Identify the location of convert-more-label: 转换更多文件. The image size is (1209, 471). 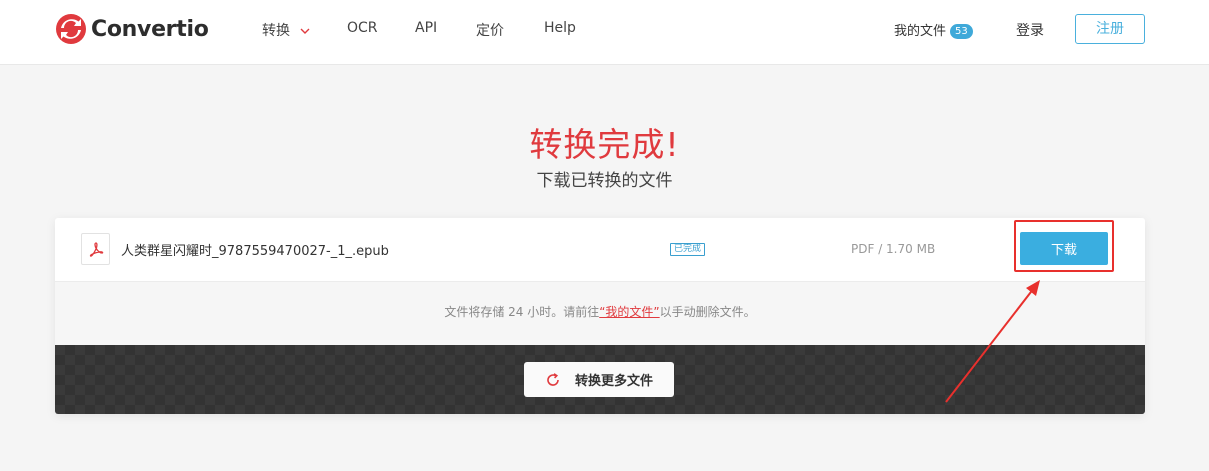
(613, 380).